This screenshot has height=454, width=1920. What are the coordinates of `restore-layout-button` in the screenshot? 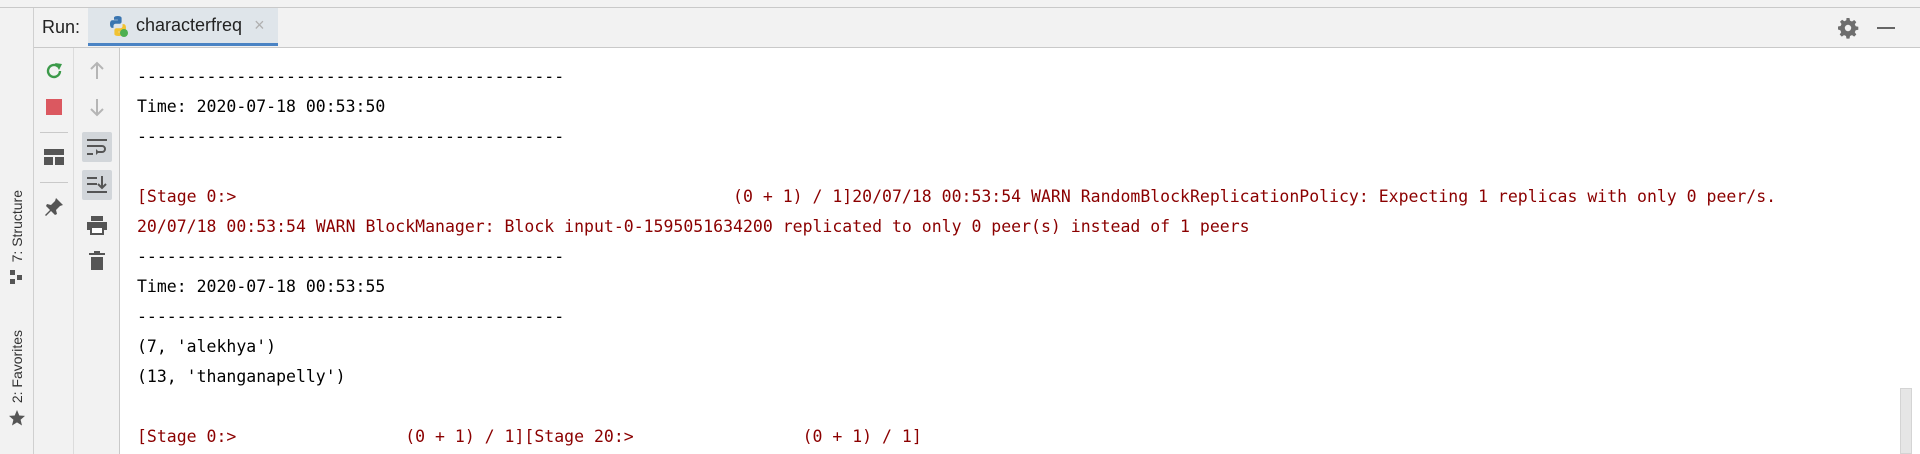 It's located at (54, 157).